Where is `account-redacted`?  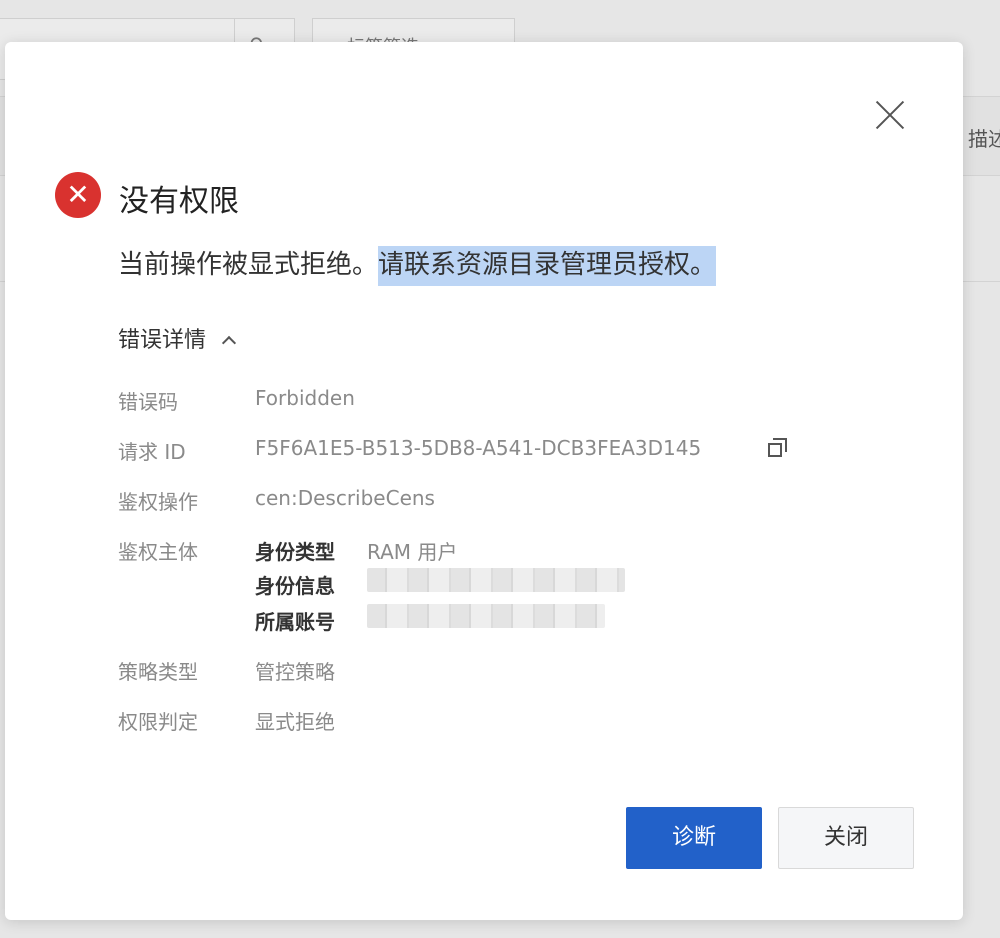 account-redacted is located at coordinates (486, 616).